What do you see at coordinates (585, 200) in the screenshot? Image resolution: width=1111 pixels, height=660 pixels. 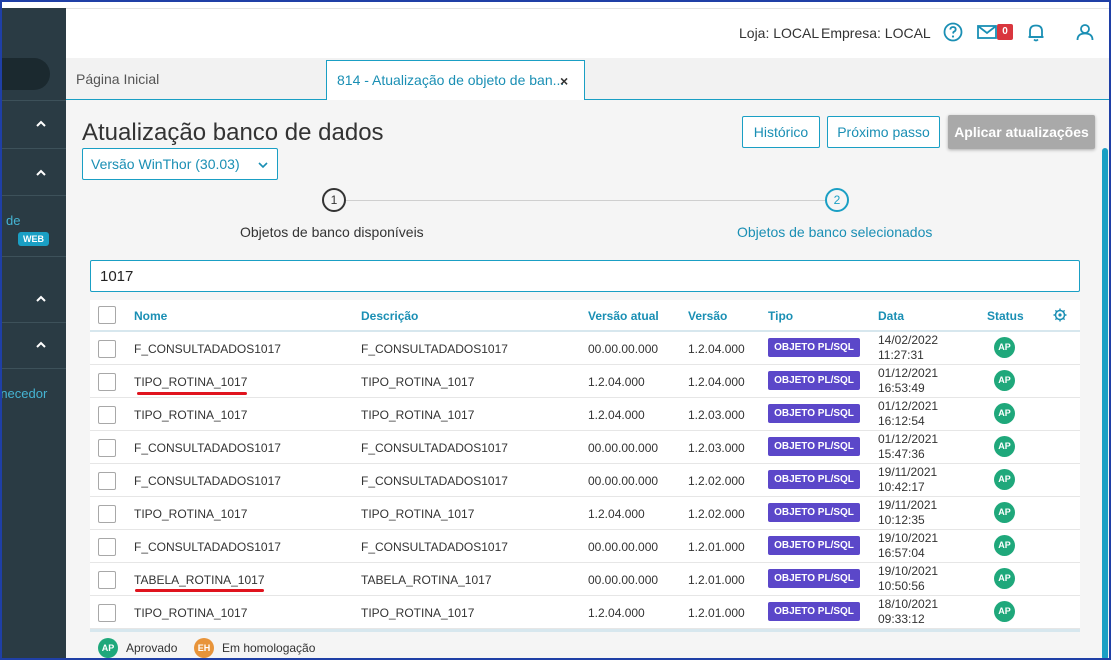 I see `stepper-line` at bounding box center [585, 200].